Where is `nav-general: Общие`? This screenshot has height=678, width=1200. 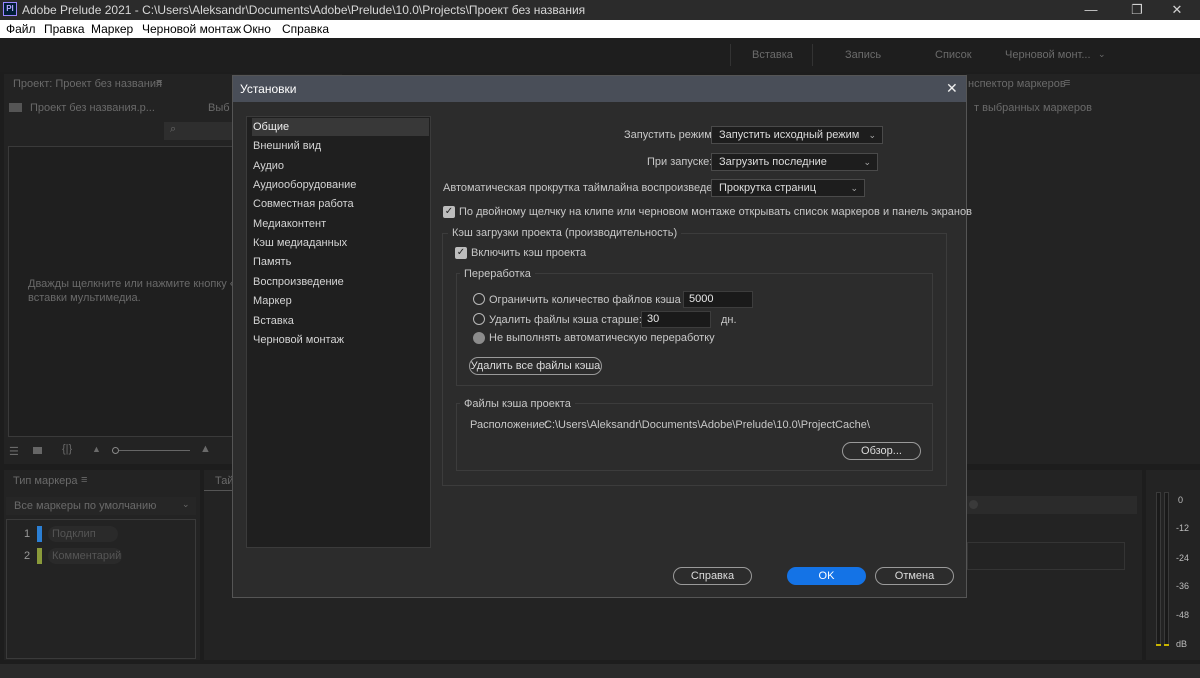 nav-general: Общие is located at coordinates (340, 127).